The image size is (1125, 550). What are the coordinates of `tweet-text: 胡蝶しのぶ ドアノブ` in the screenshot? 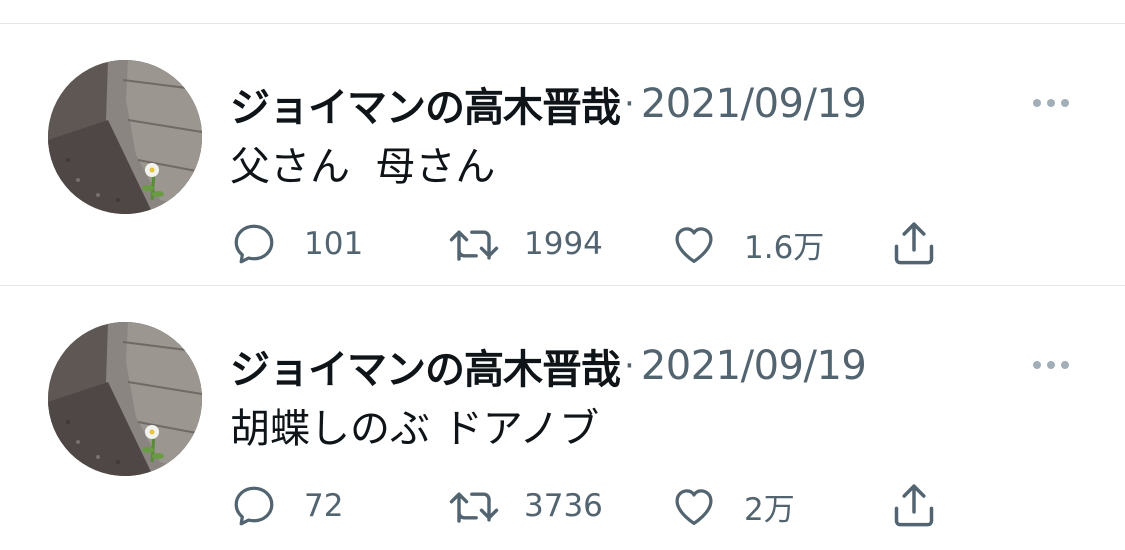 It's located at (415, 429).